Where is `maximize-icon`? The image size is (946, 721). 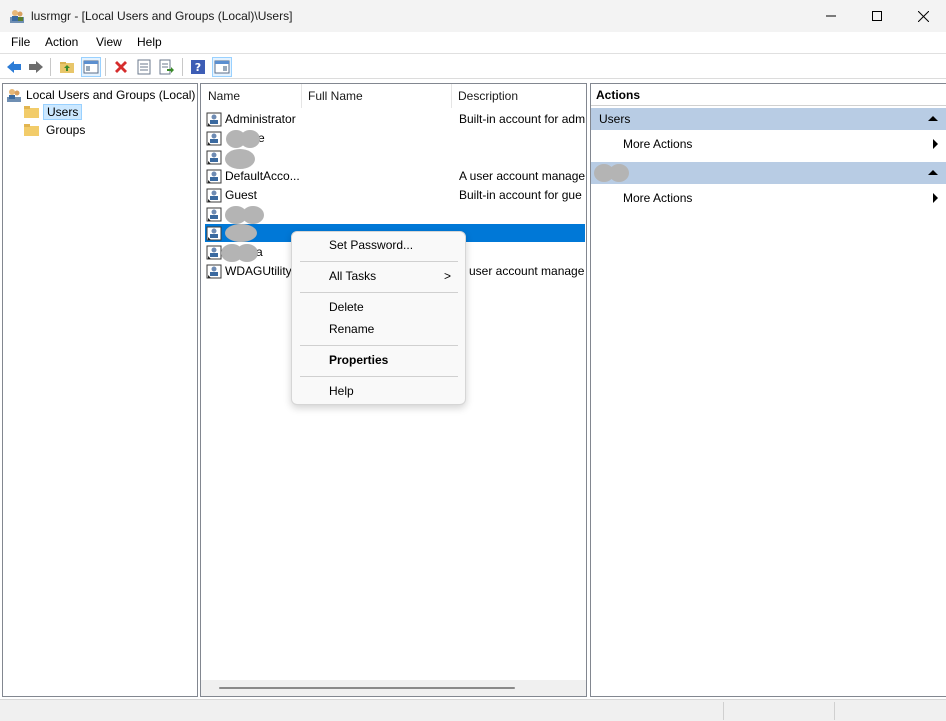 maximize-icon is located at coordinates (877, 16).